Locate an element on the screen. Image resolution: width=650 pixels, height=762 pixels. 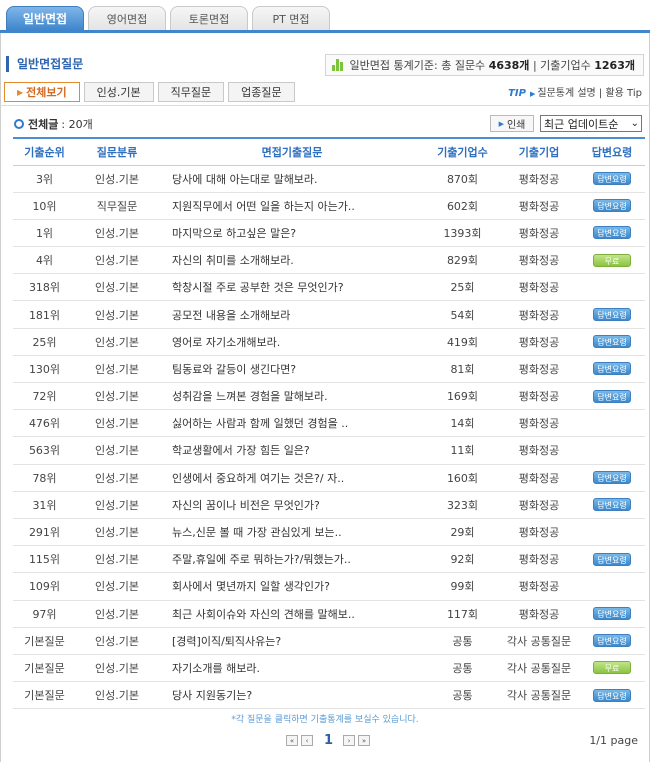
sort-select: 최근 업데이트순 ⌄ is located at coordinates (591, 123).